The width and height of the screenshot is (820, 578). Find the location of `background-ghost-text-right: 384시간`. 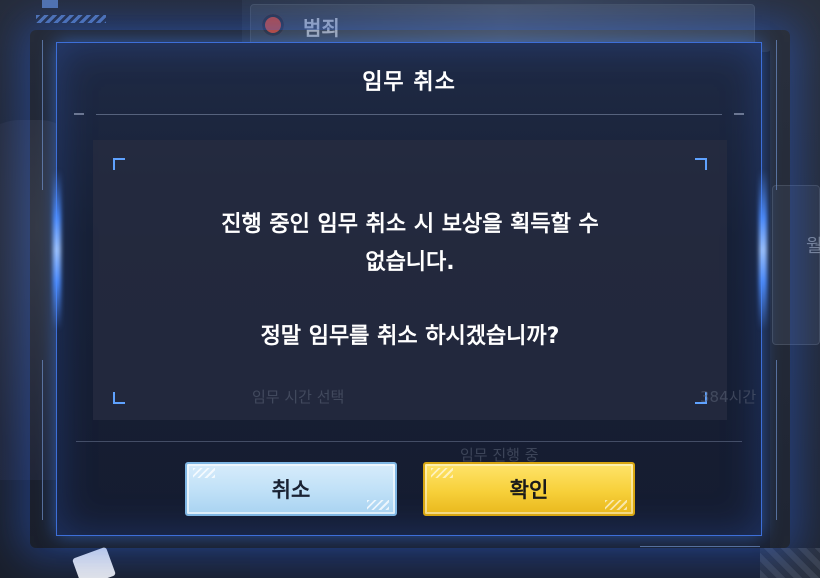

background-ghost-text-right: 384시간 is located at coordinates (728, 397).